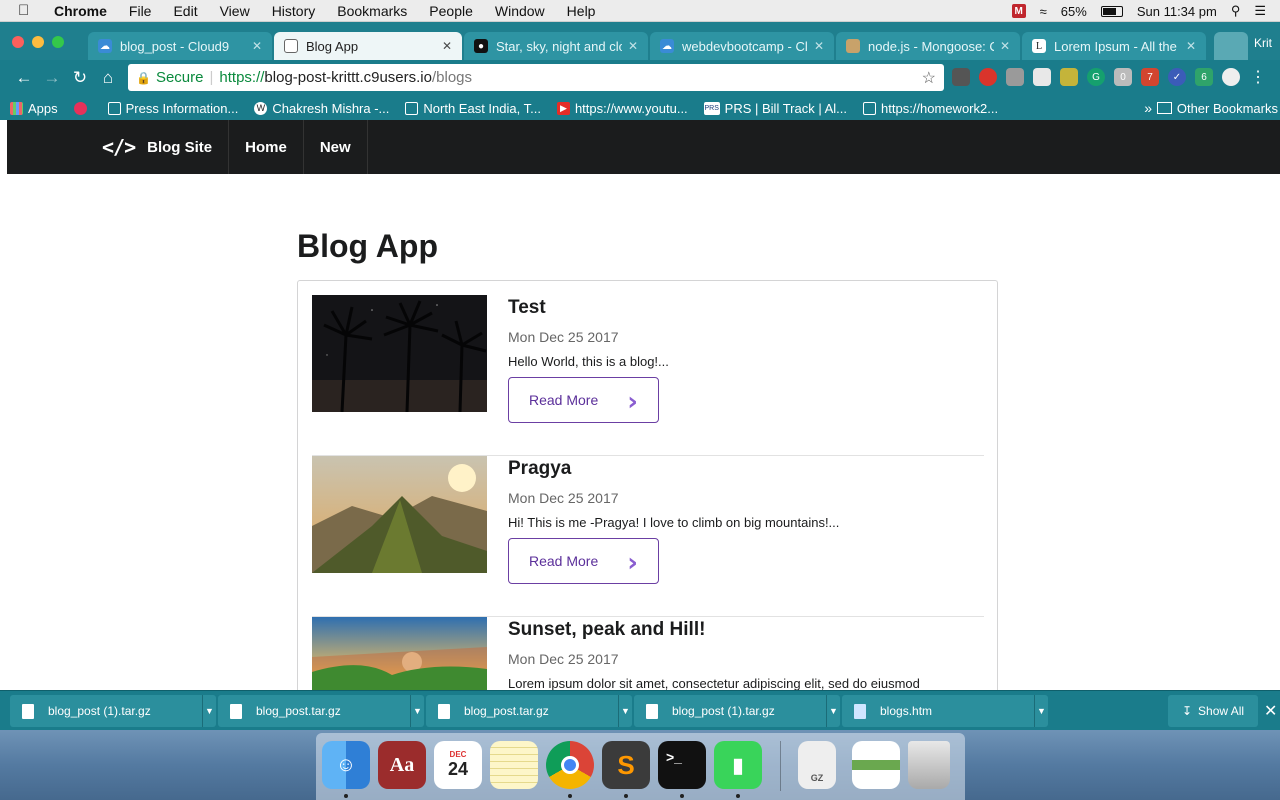 The width and height of the screenshot is (1280, 800). What do you see at coordinates (1177, 77) in the screenshot?
I see `checkmark-extension-icon: ✓` at bounding box center [1177, 77].